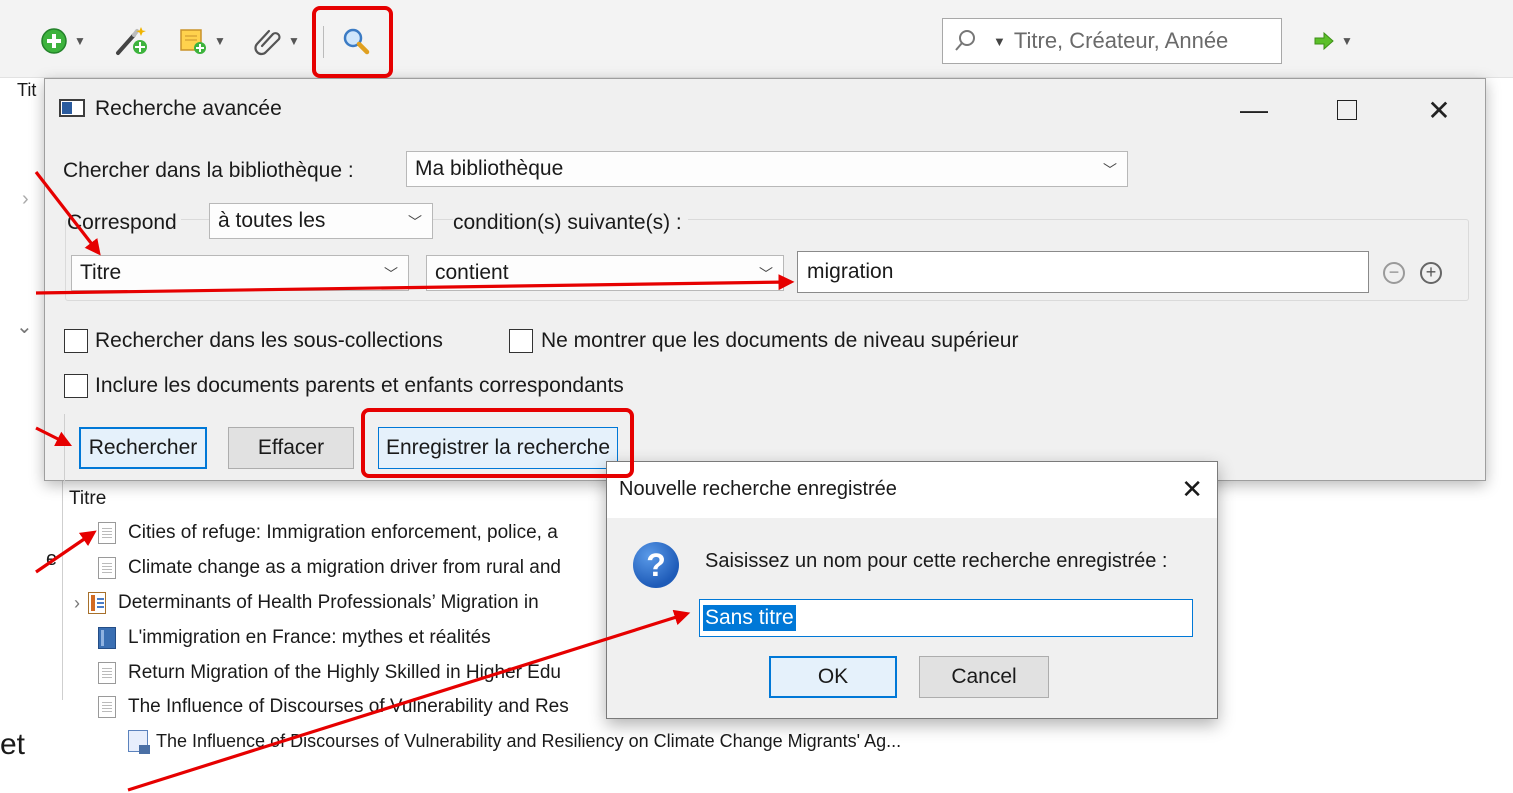 The width and height of the screenshot is (1513, 793). Describe the element at coordinates (605, 273) in the screenshot. I see `operator-select: contient ﹀` at that location.